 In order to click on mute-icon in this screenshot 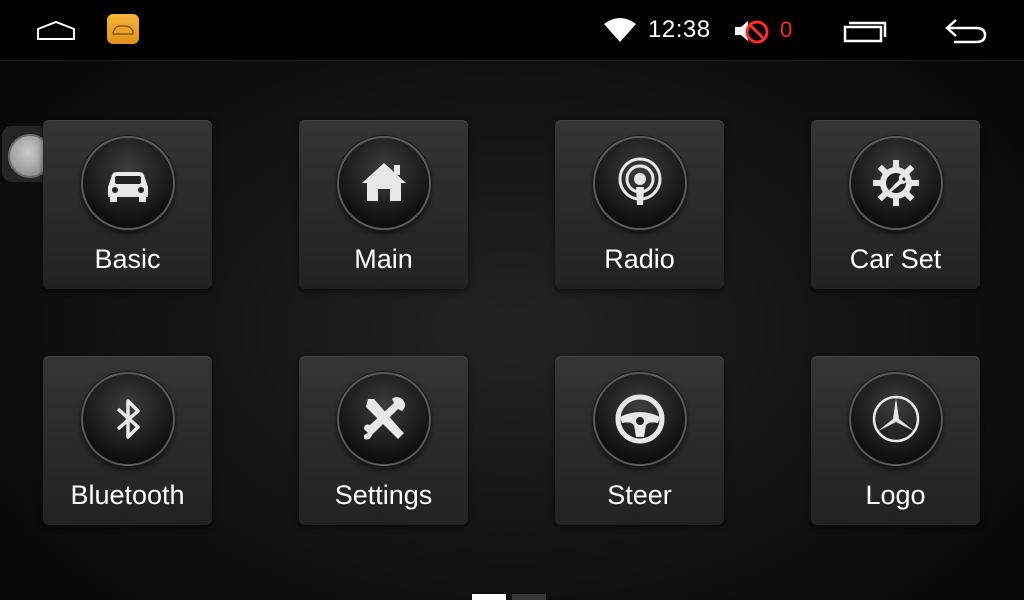, I will do `click(752, 31)`.